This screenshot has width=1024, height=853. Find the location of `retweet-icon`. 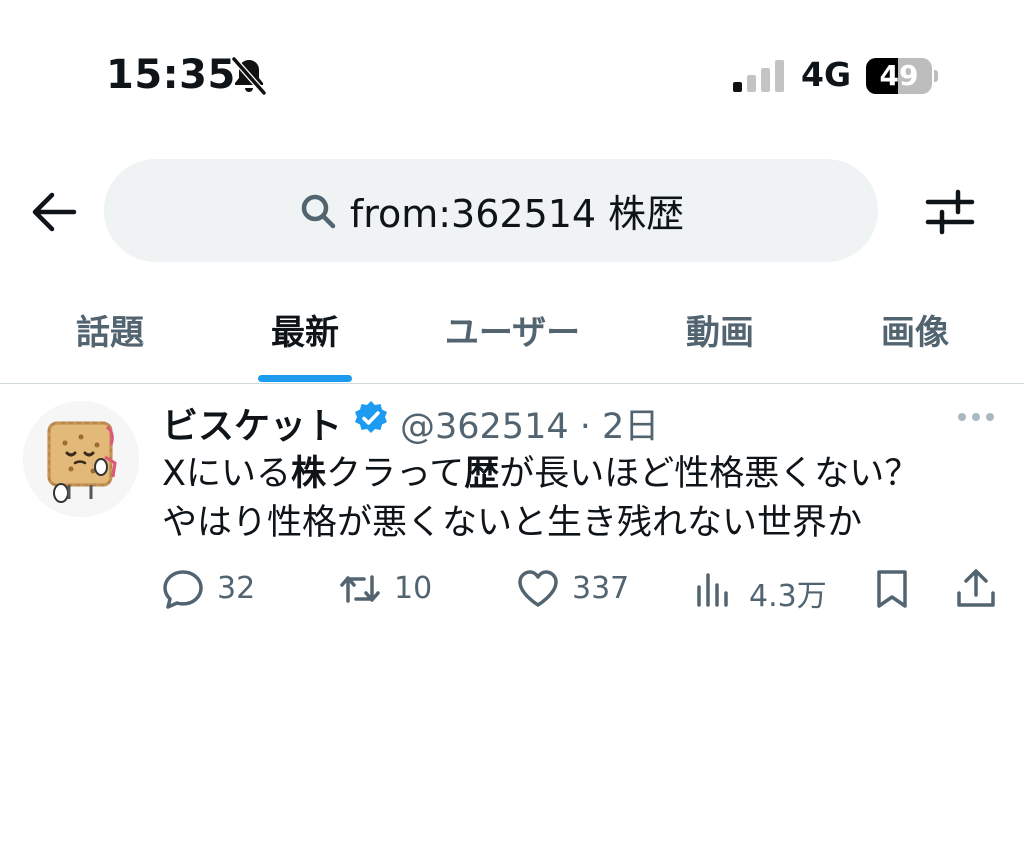

retweet-icon is located at coordinates (360, 589).